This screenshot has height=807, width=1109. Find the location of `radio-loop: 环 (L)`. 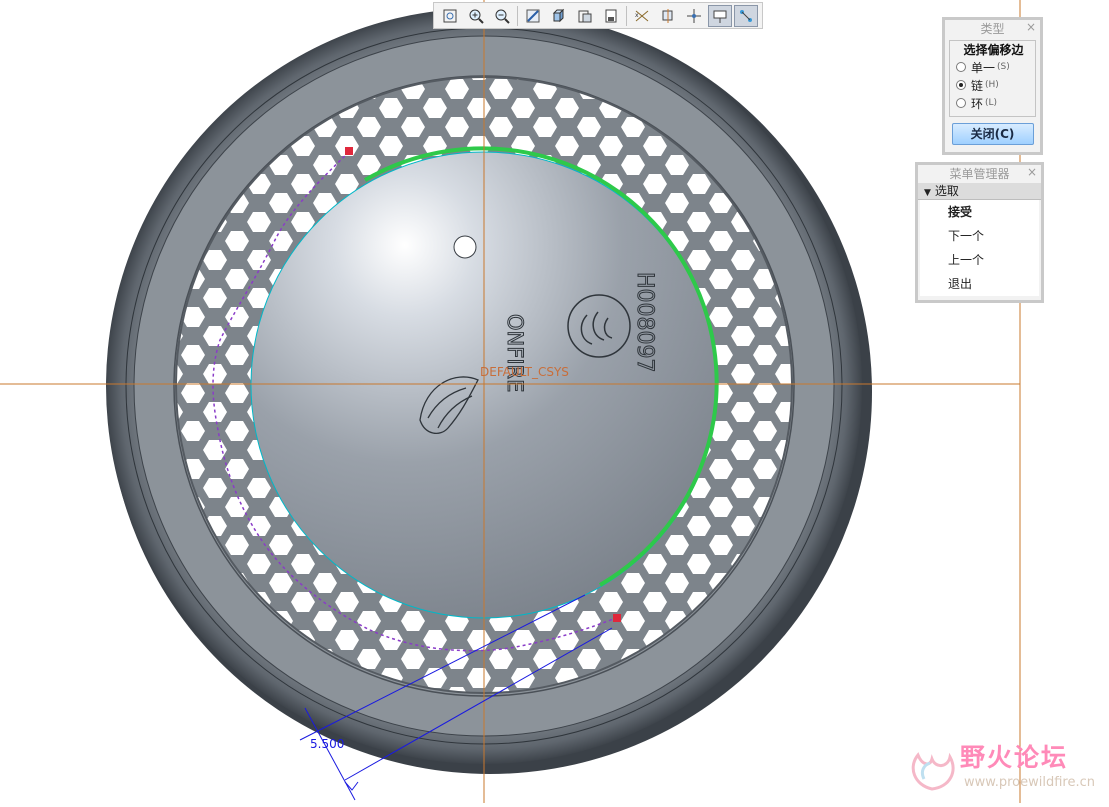

radio-loop: 环 (L) is located at coordinates (993, 103).